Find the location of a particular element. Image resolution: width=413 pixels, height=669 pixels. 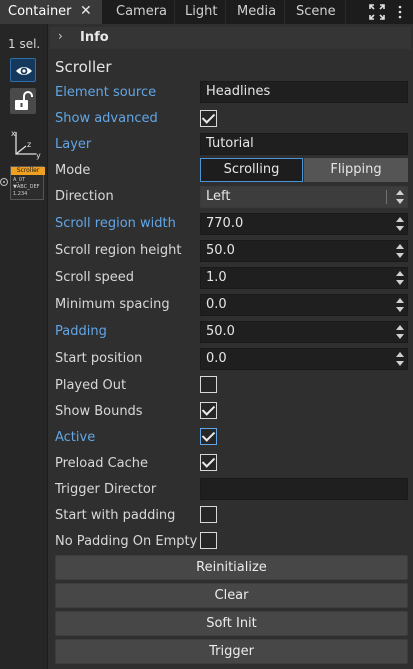

played-out-checkbox is located at coordinates (208, 384).